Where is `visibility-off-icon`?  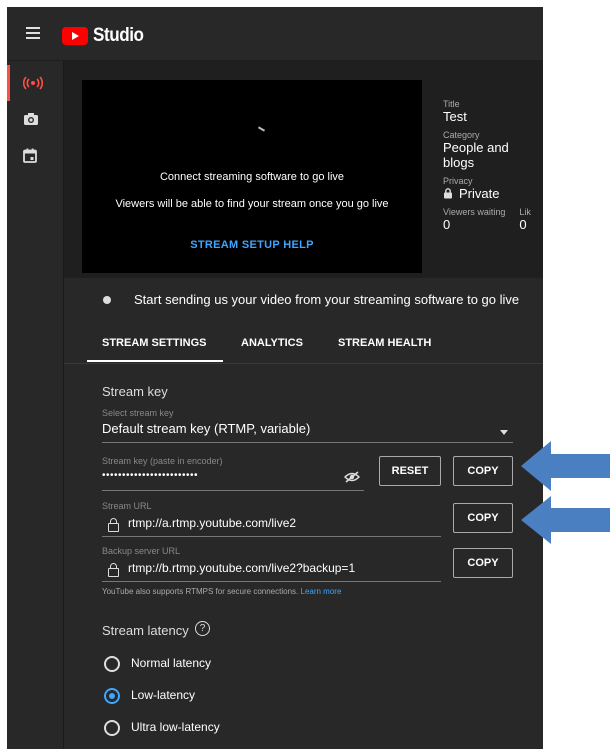 visibility-off-icon is located at coordinates (352, 477).